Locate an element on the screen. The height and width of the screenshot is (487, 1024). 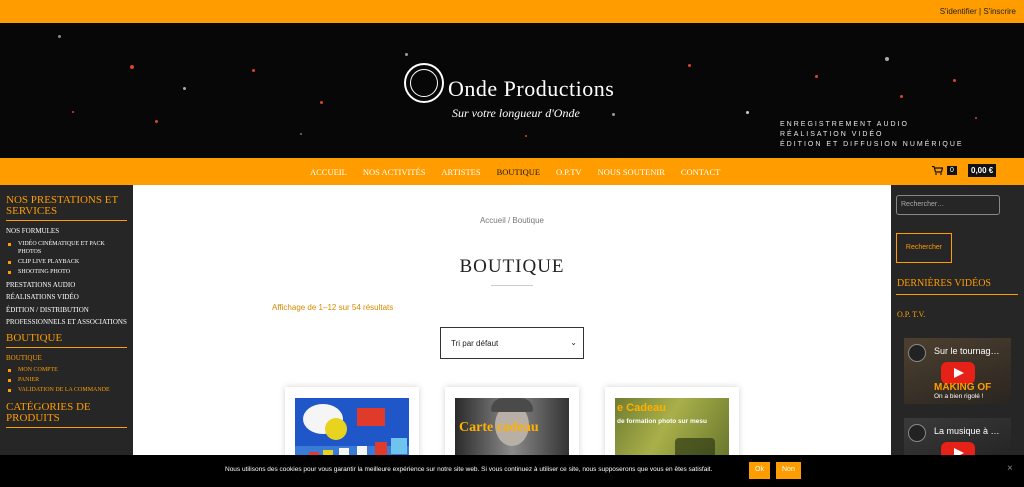
sidebar-sublink: Validation de la commande is located at coordinates (66, 390).